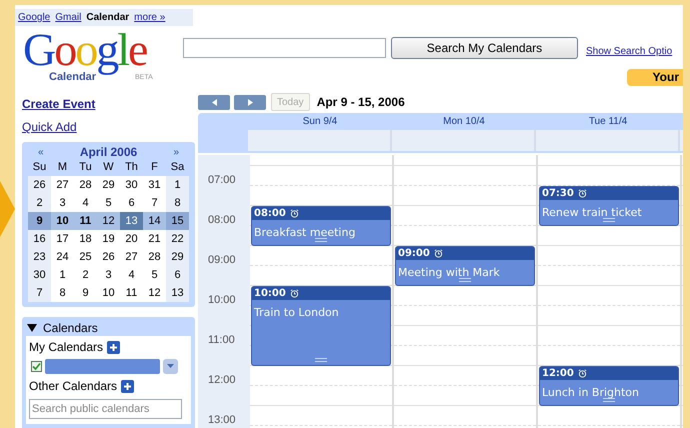  I want to click on event-block: 09:00 Meeting with Mark, so click(465, 266).